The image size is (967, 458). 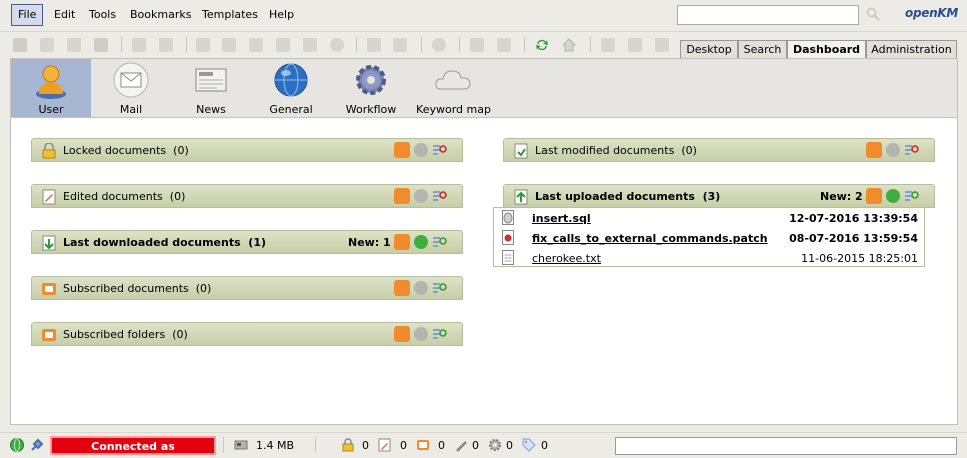 I want to click on widget-title: Subscribed folders (0), so click(x=125, y=334).